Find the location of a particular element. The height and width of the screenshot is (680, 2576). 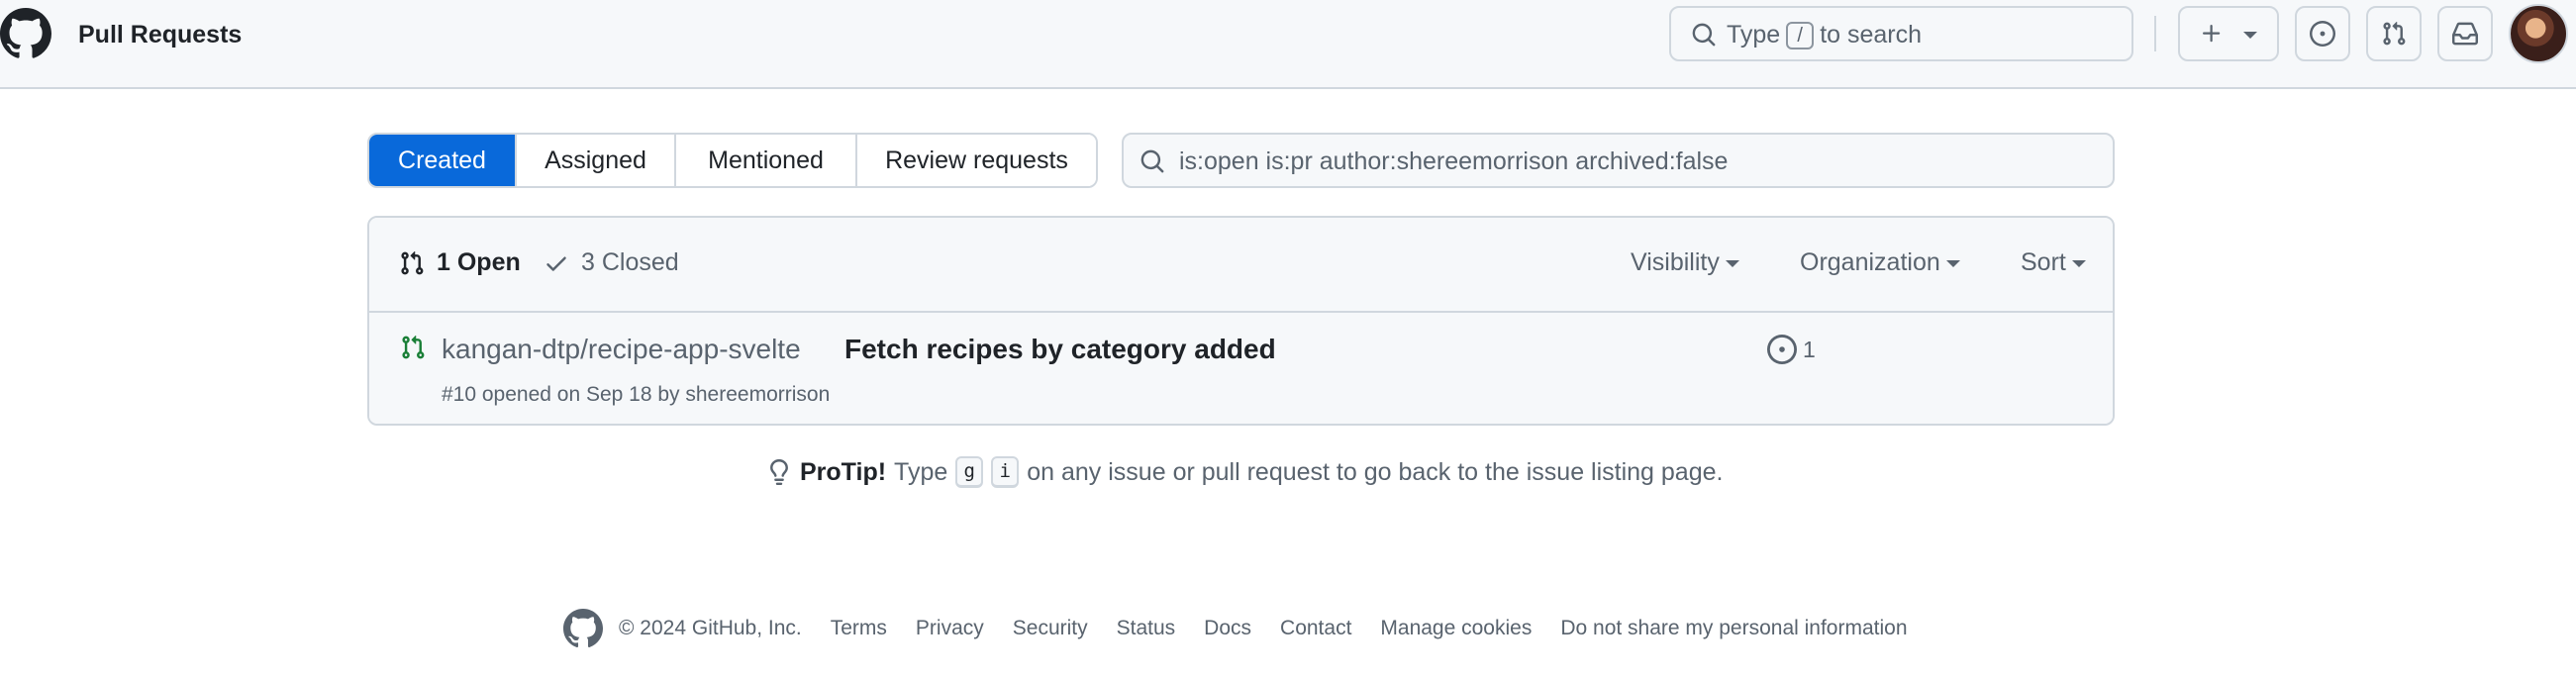

inbox-button is located at coordinates (2465, 33).